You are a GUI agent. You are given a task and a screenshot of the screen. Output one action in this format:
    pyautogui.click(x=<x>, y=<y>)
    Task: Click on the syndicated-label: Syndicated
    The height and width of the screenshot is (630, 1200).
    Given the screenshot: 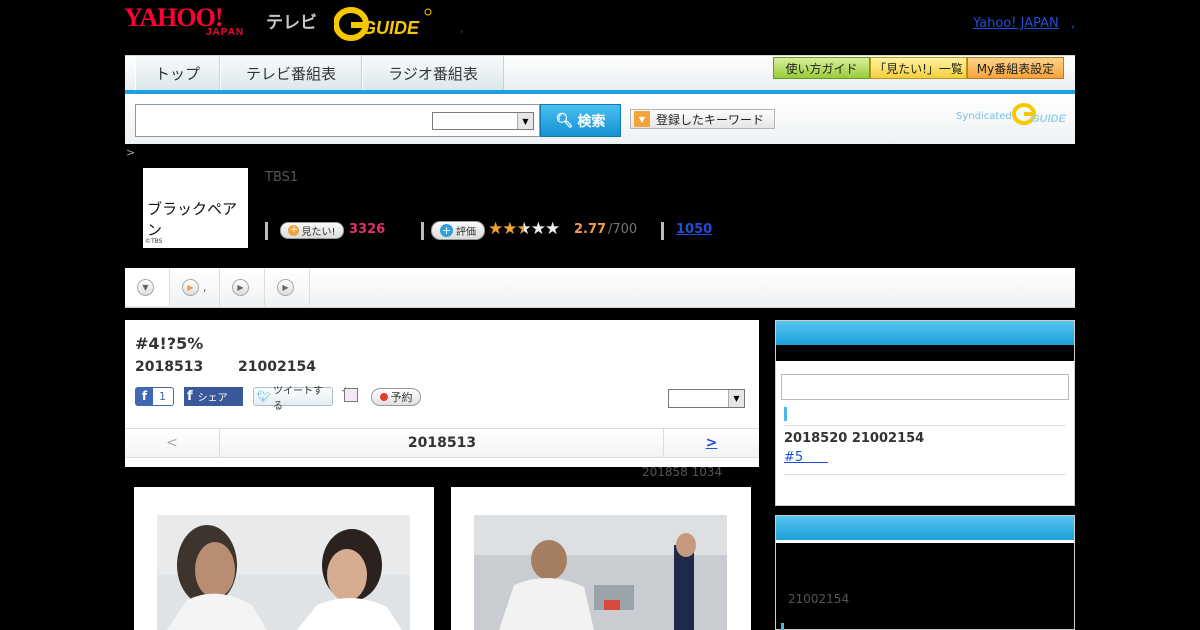 What is the action you would take?
    pyautogui.click(x=984, y=116)
    